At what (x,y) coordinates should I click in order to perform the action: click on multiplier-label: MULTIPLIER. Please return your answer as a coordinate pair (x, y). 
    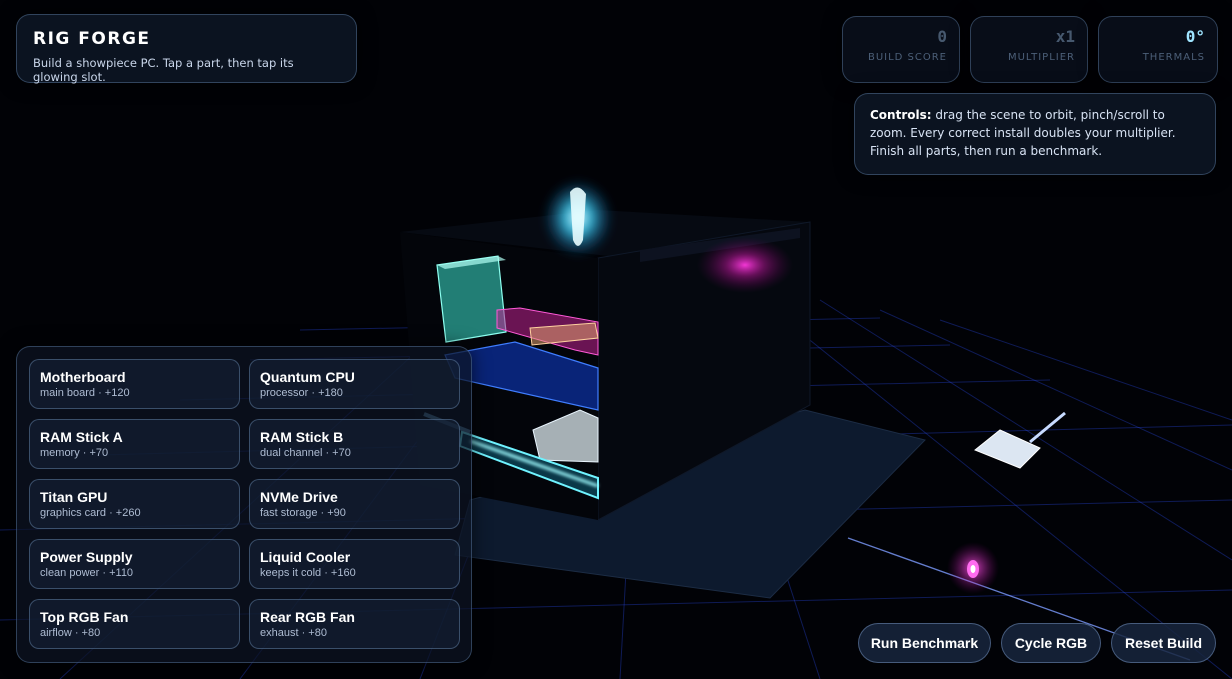
    Looking at the image, I should click on (1041, 57).